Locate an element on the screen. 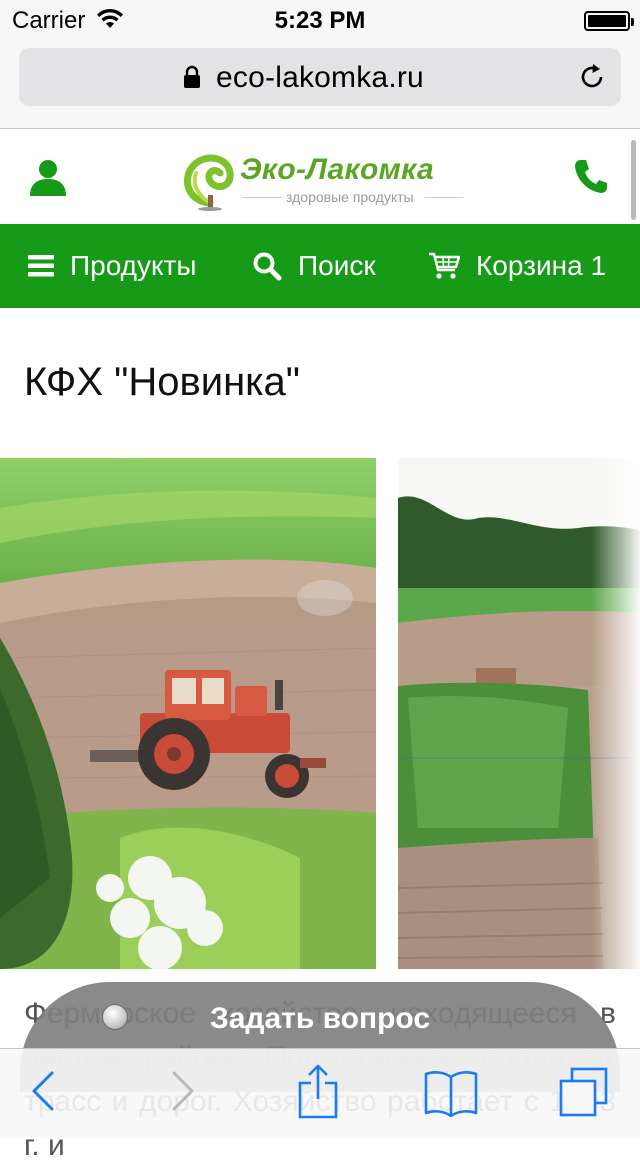 The height and width of the screenshot is (1168, 640). main-nav: Продукты Поиск Корзина 1 is located at coordinates (320, 266).